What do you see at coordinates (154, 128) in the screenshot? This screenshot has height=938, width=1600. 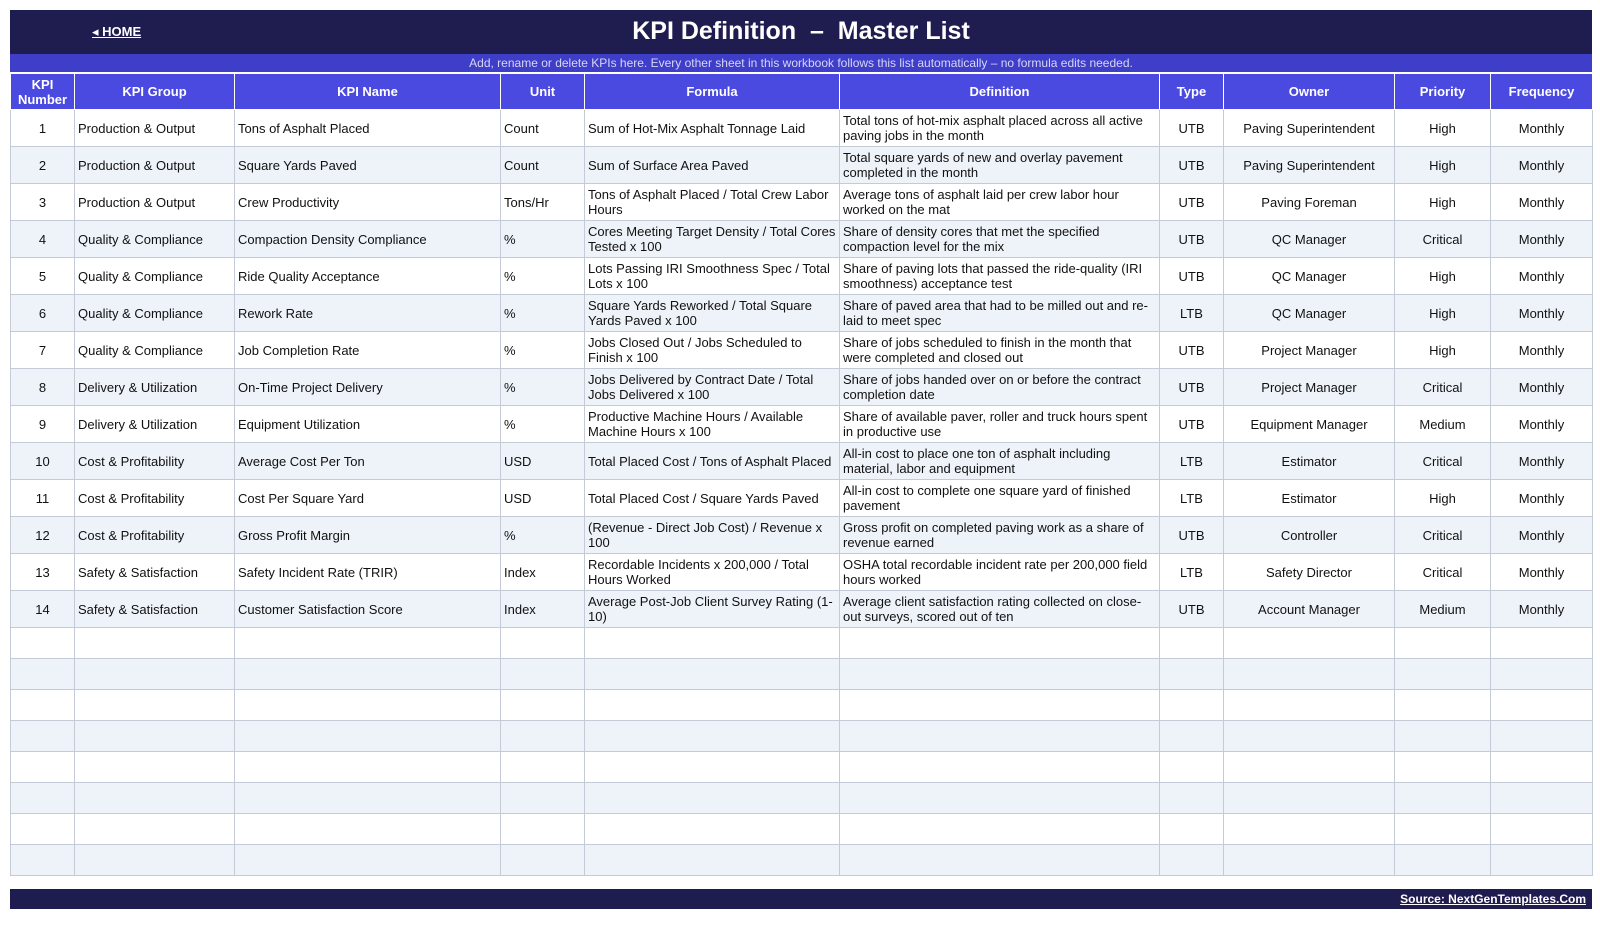 I see `cell-kpi-group: Production & Output` at bounding box center [154, 128].